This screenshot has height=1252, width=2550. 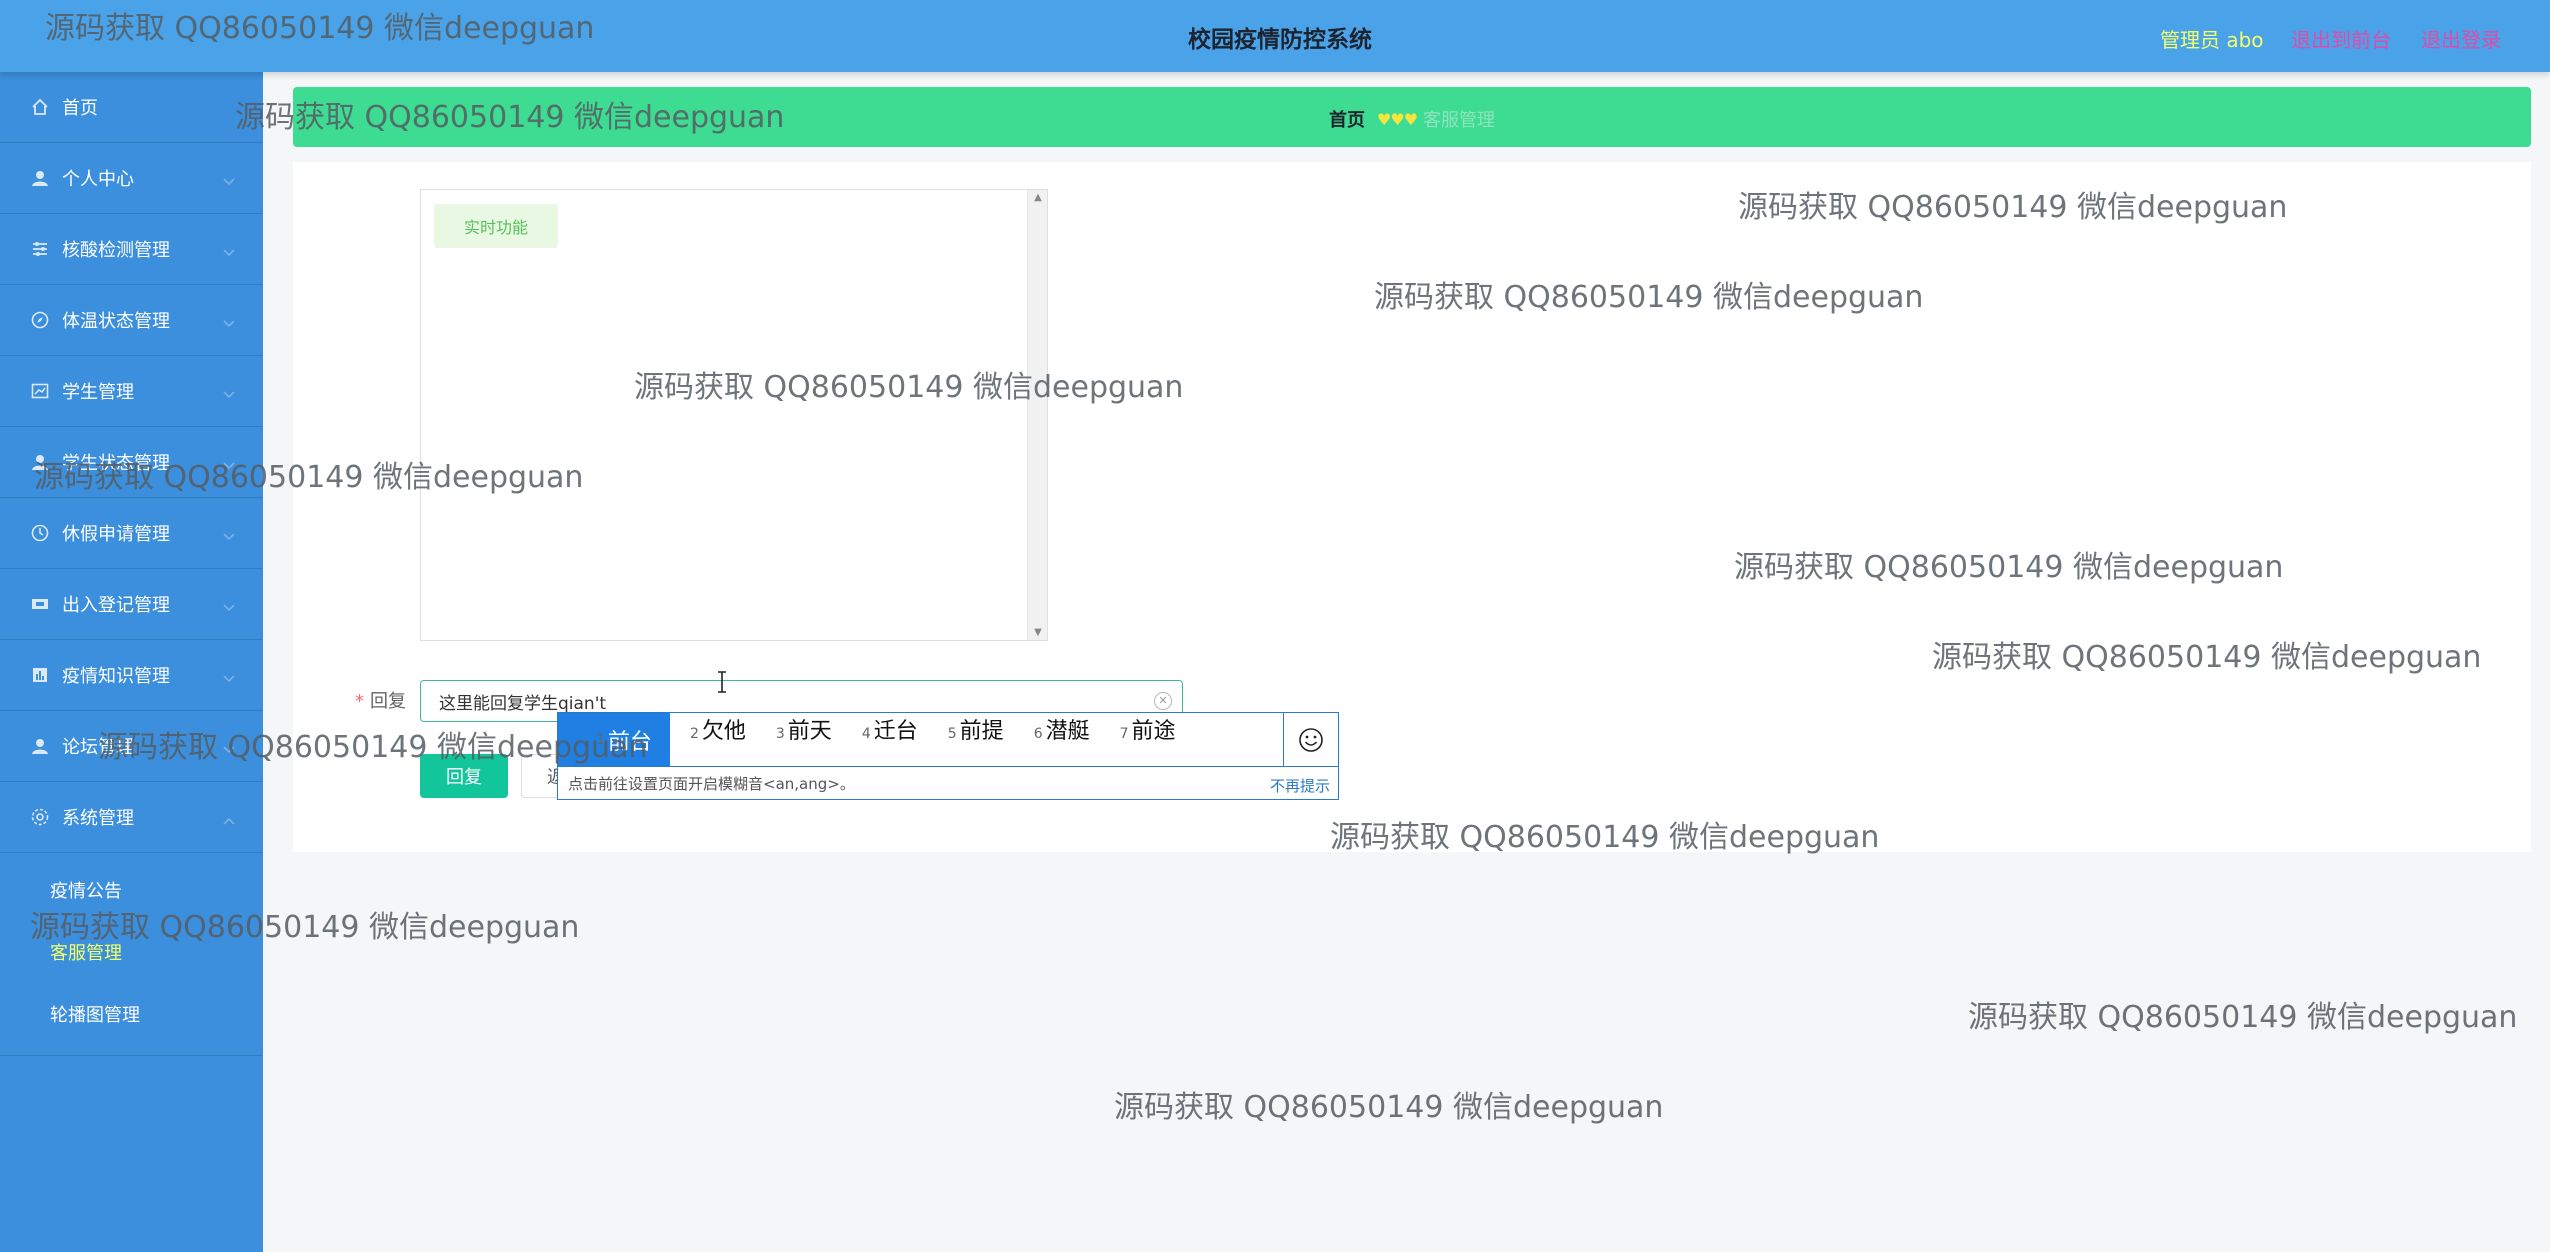 I want to click on scroll-down-icon: ▼, so click(x=1038, y=632).